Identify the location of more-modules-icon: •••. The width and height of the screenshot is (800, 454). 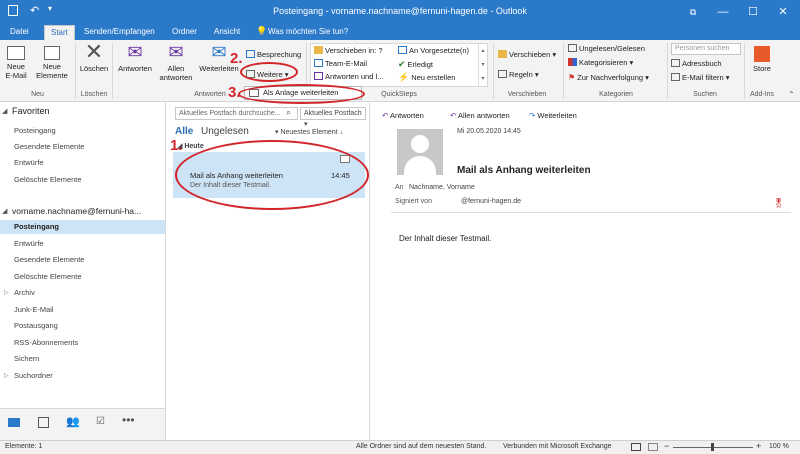
(128, 420).